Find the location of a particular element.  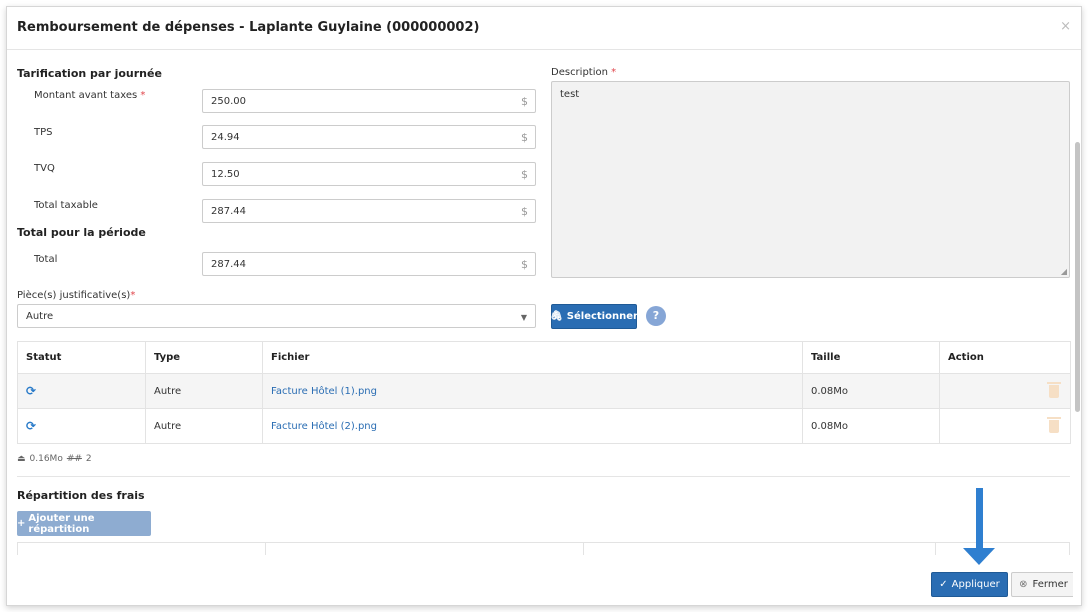

pieces-label: Pièce(s) justificative(s)* is located at coordinates (76, 295).